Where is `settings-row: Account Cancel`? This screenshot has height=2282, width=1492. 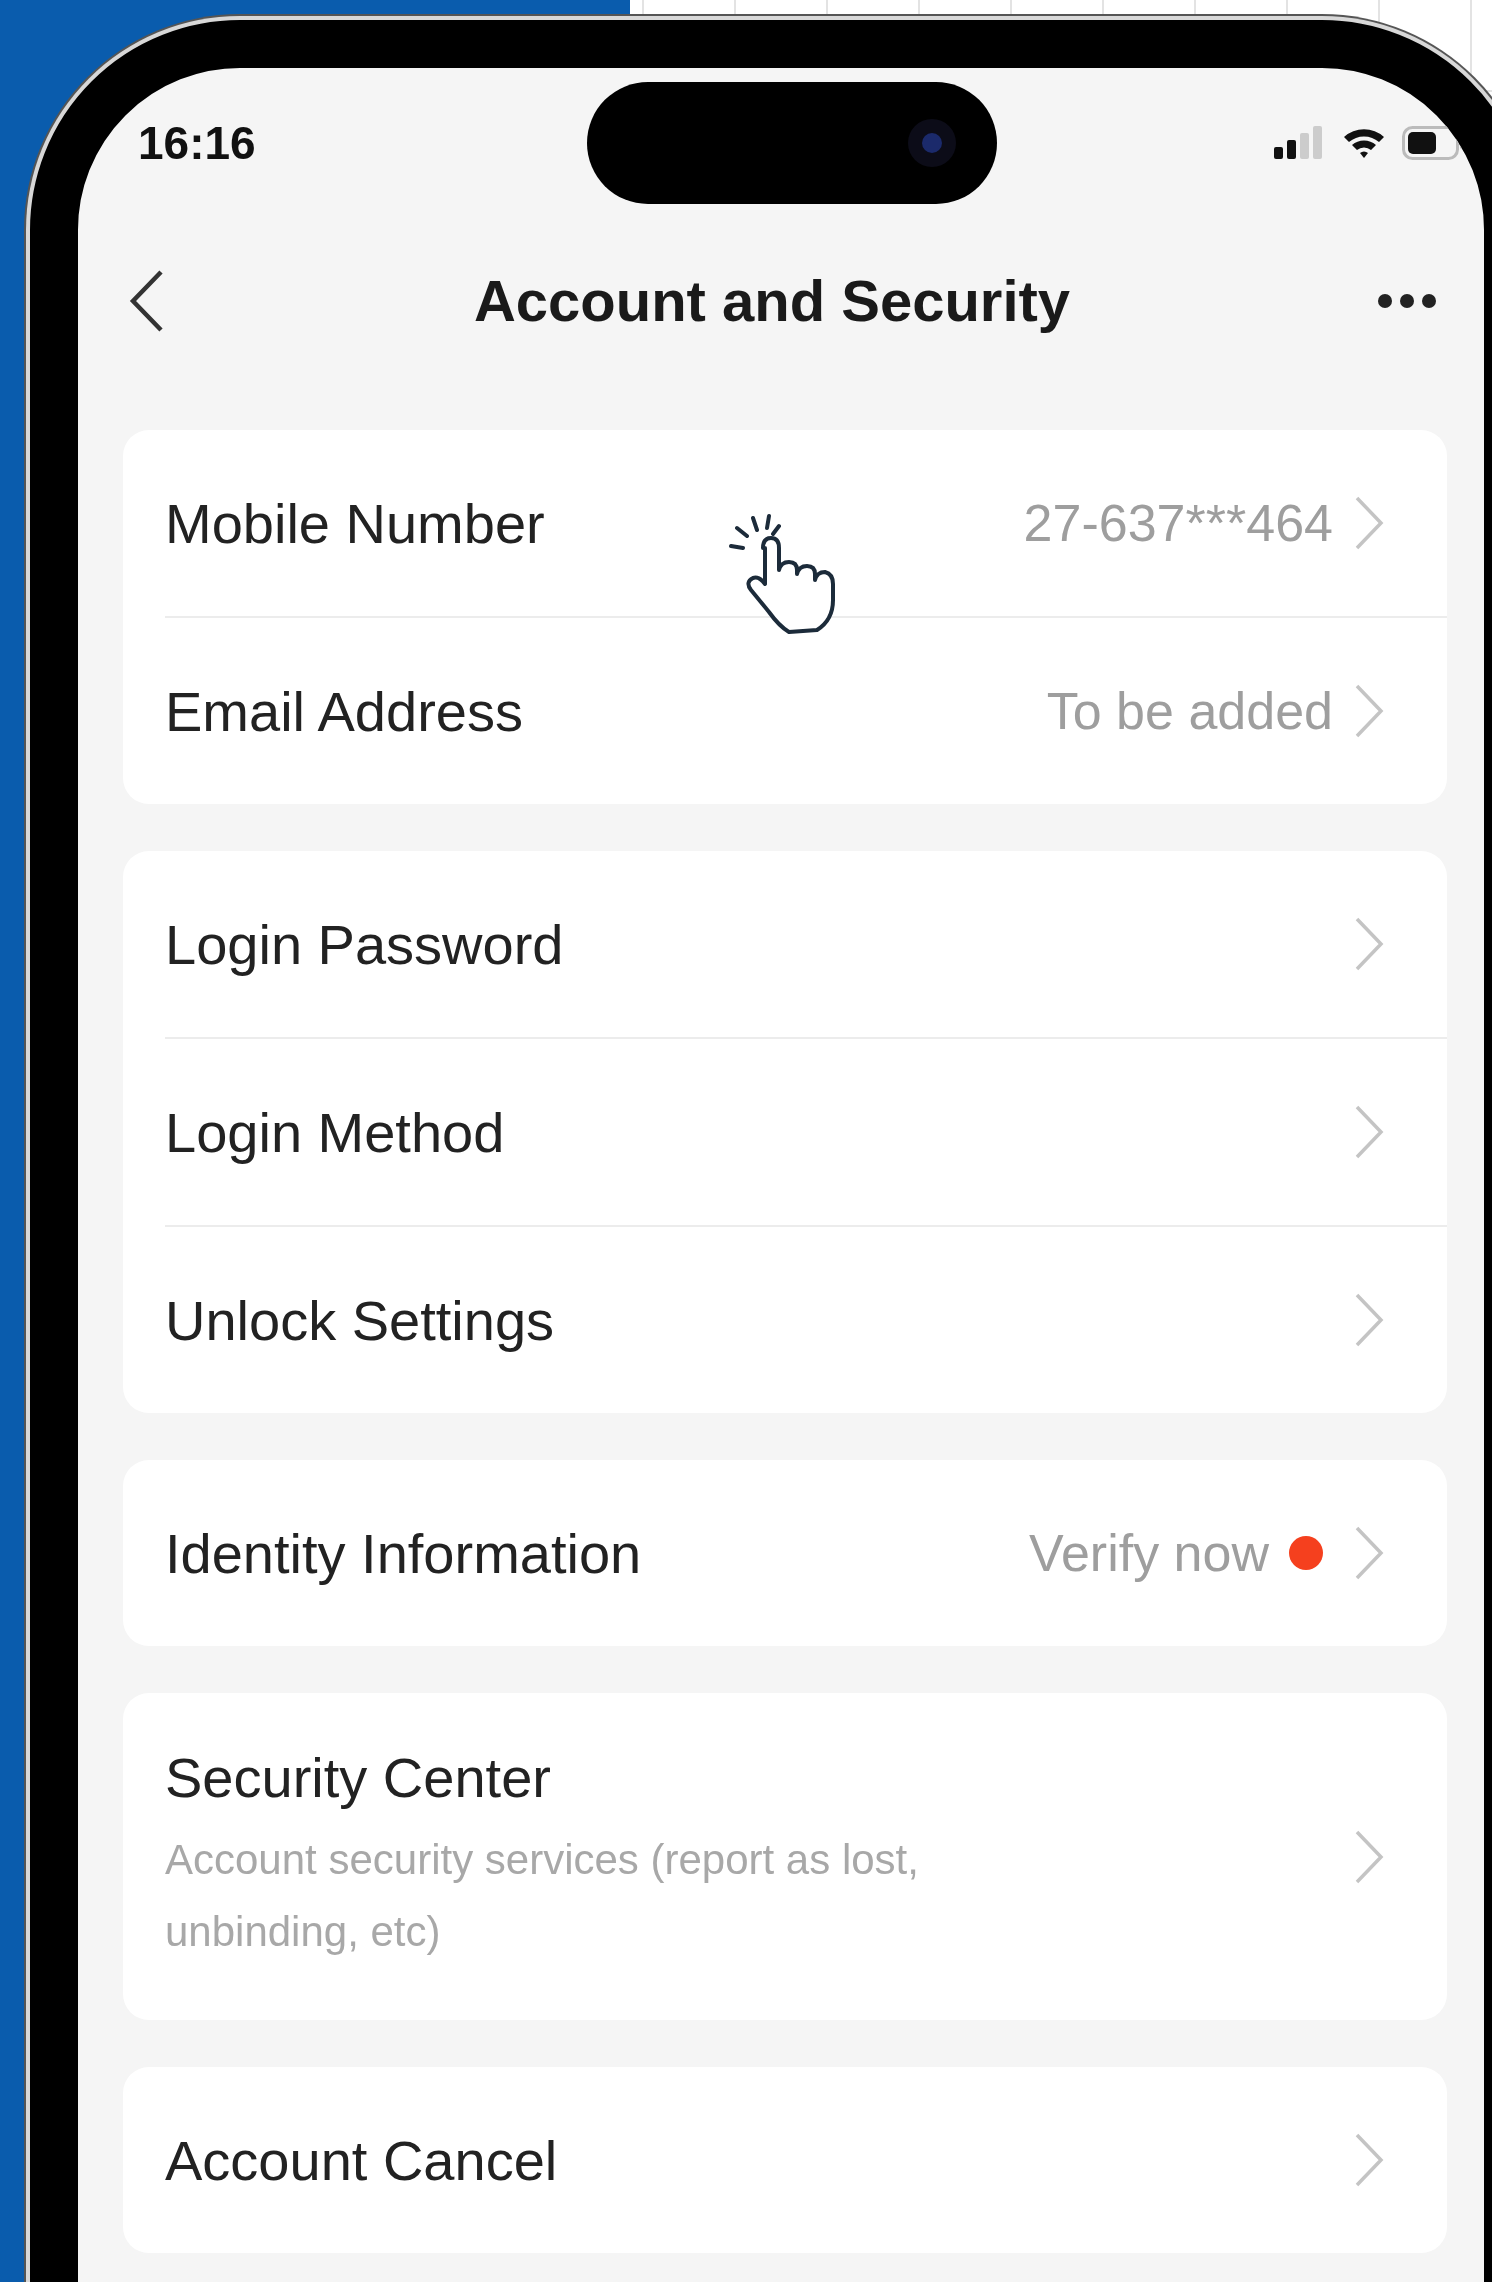
settings-row: Account Cancel is located at coordinates (785, 2160).